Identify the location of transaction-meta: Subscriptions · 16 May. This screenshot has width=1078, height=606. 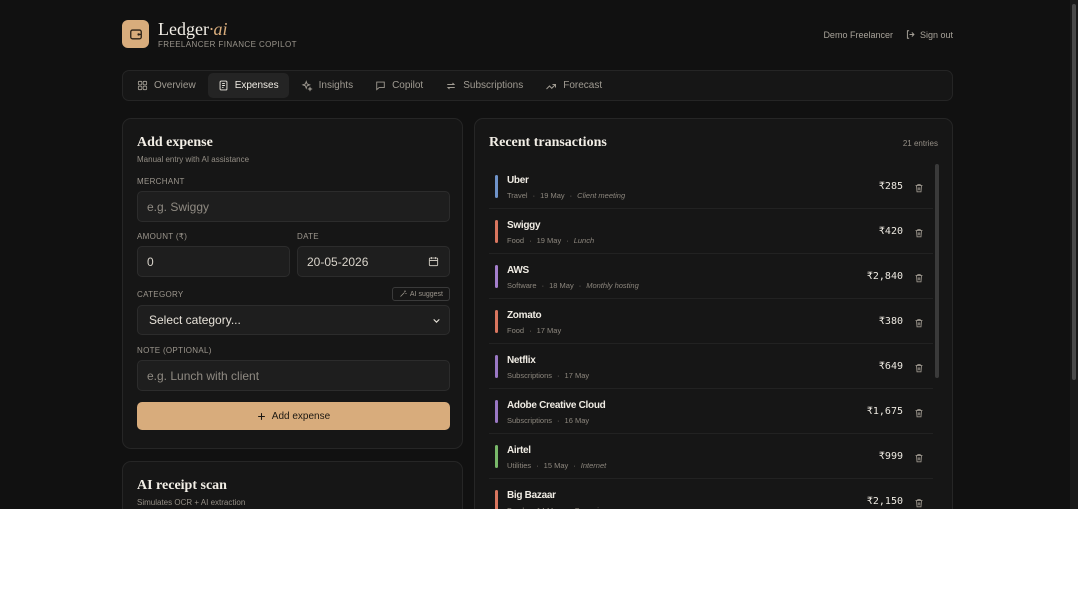
(548, 420).